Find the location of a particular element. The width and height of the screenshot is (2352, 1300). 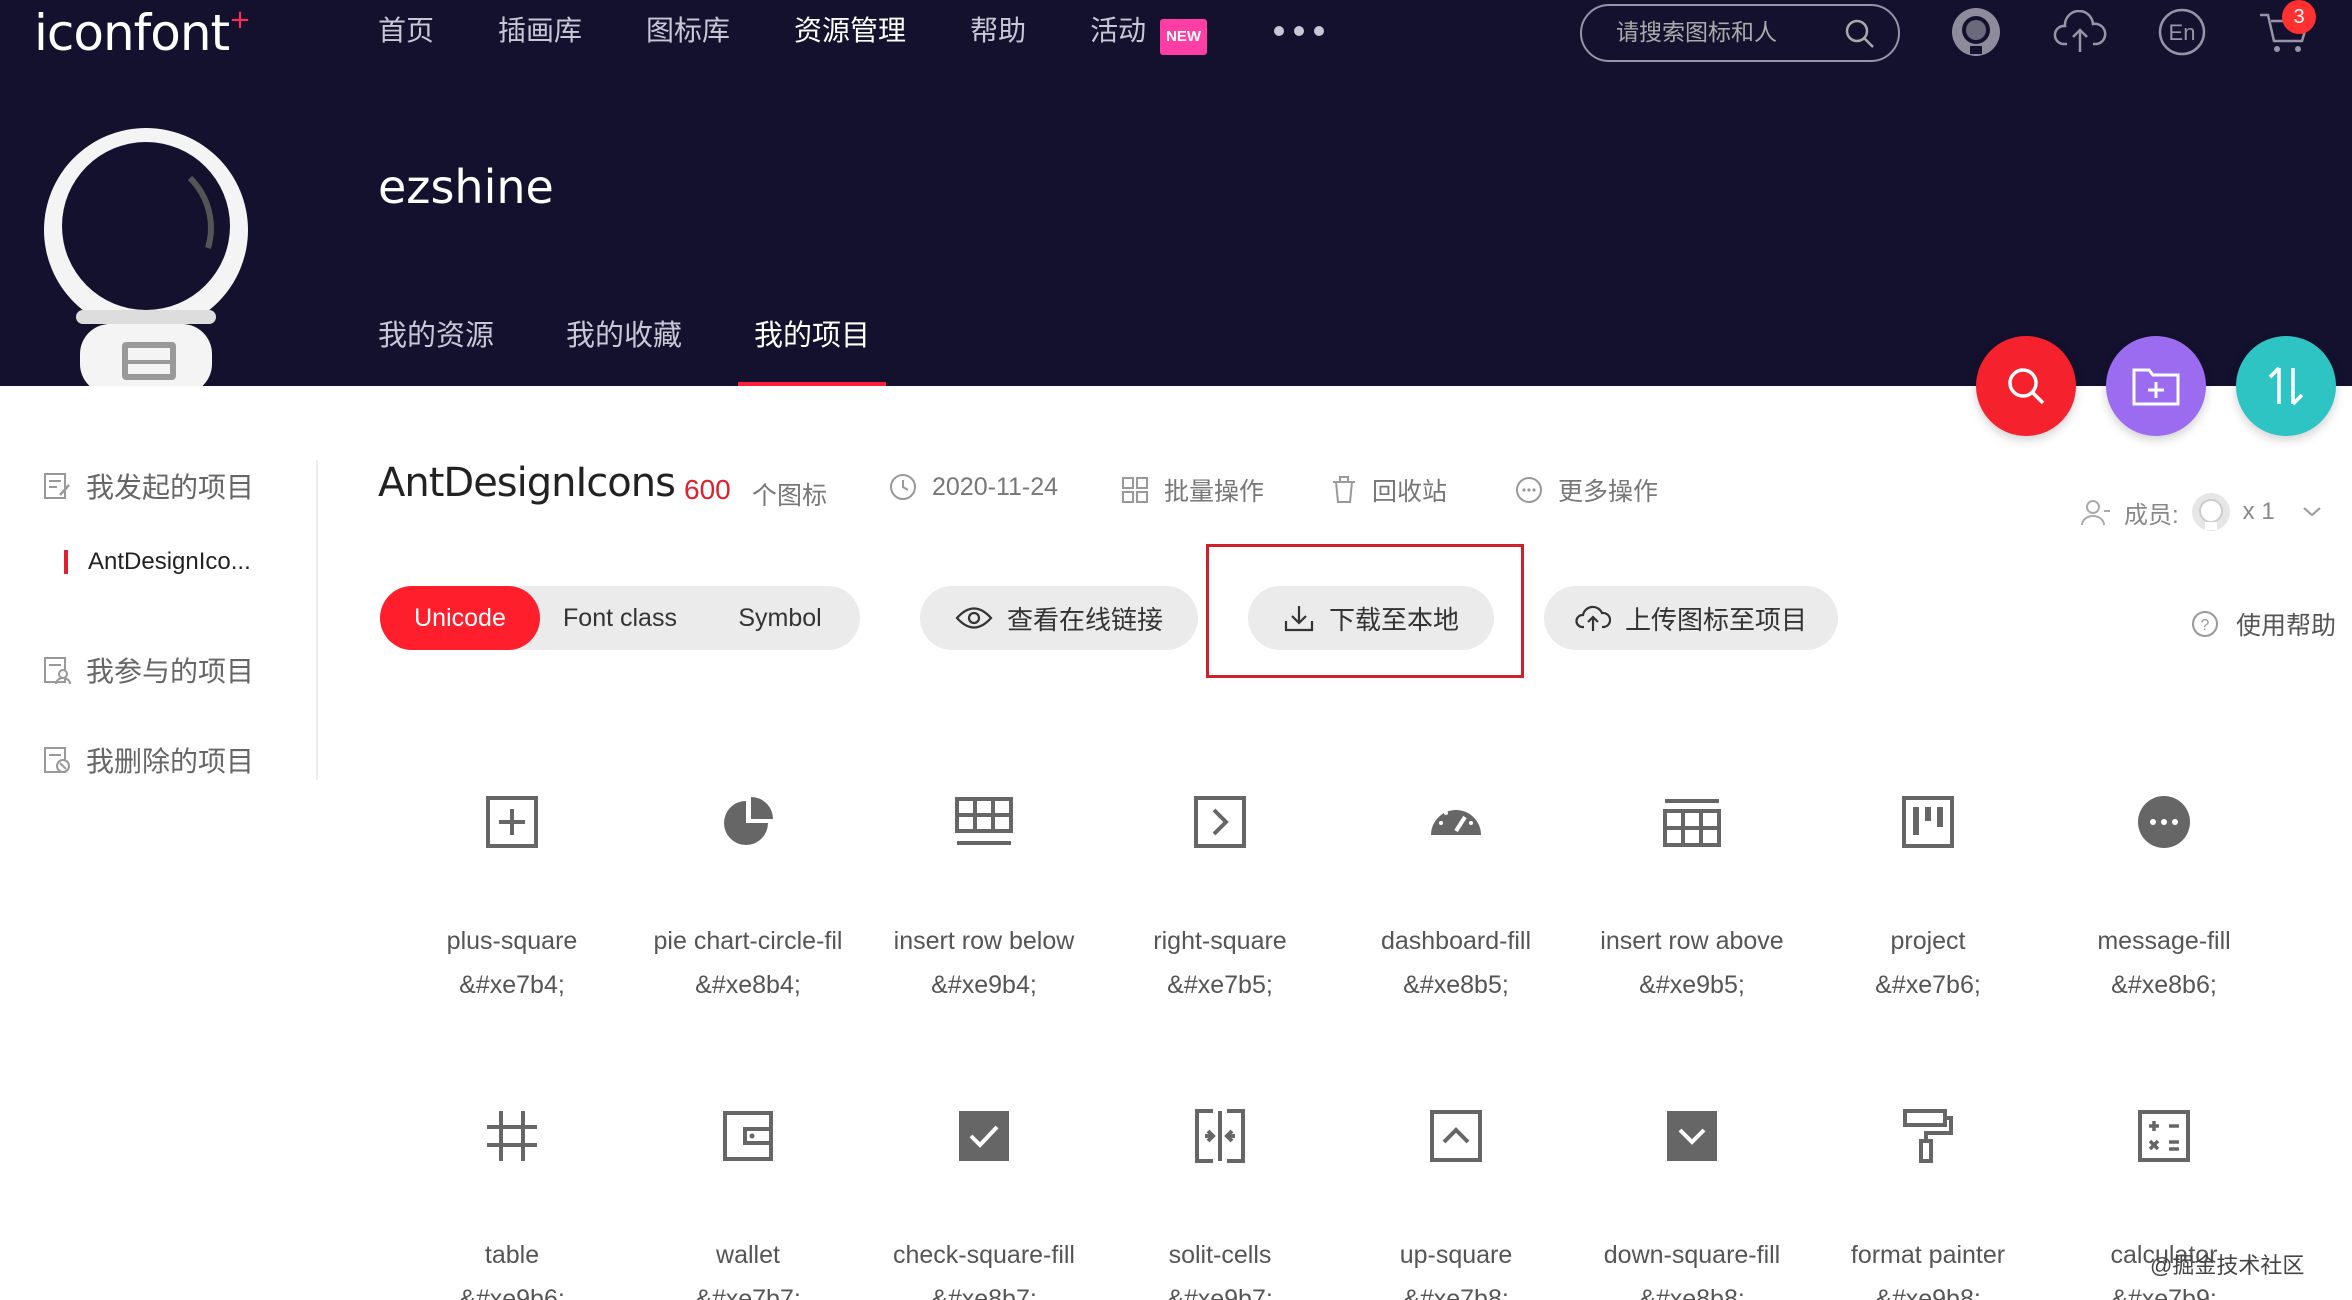

icon-name: format painter is located at coordinates (1928, 1255).